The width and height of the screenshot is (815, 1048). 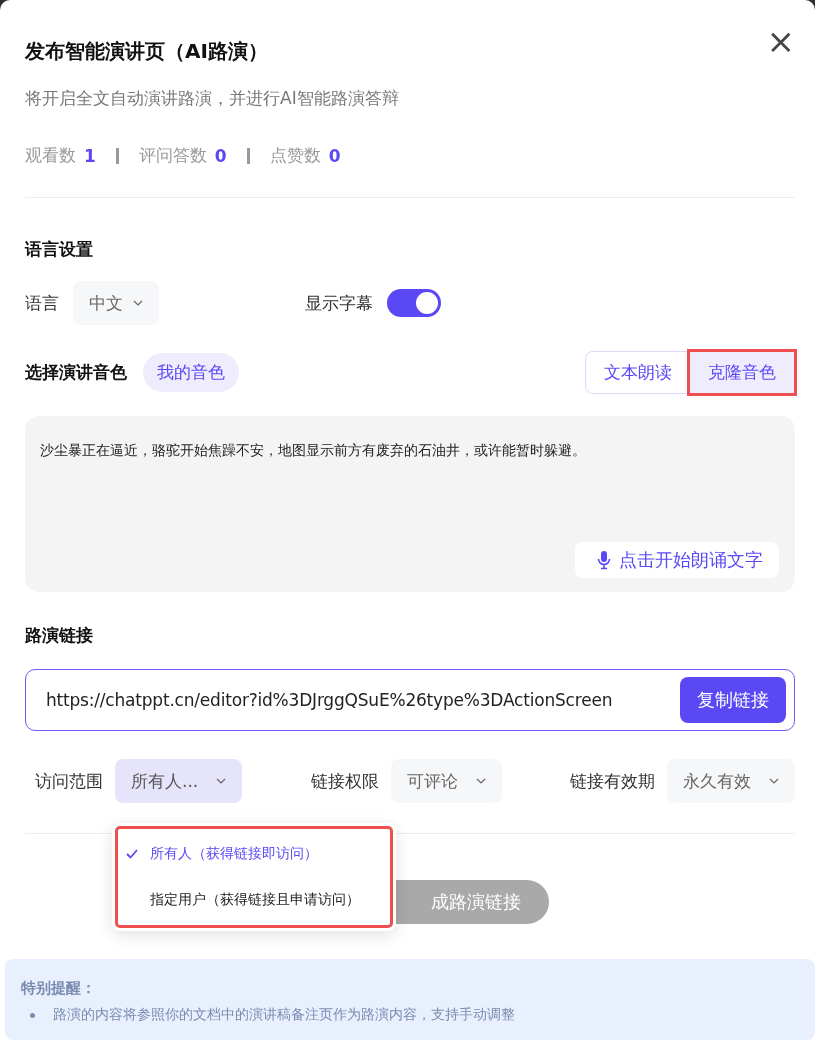 What do you see at coordinates (59, 249) in the screenshot?
I see `section-heading: 语言设置` at bounding box center [59, 249].